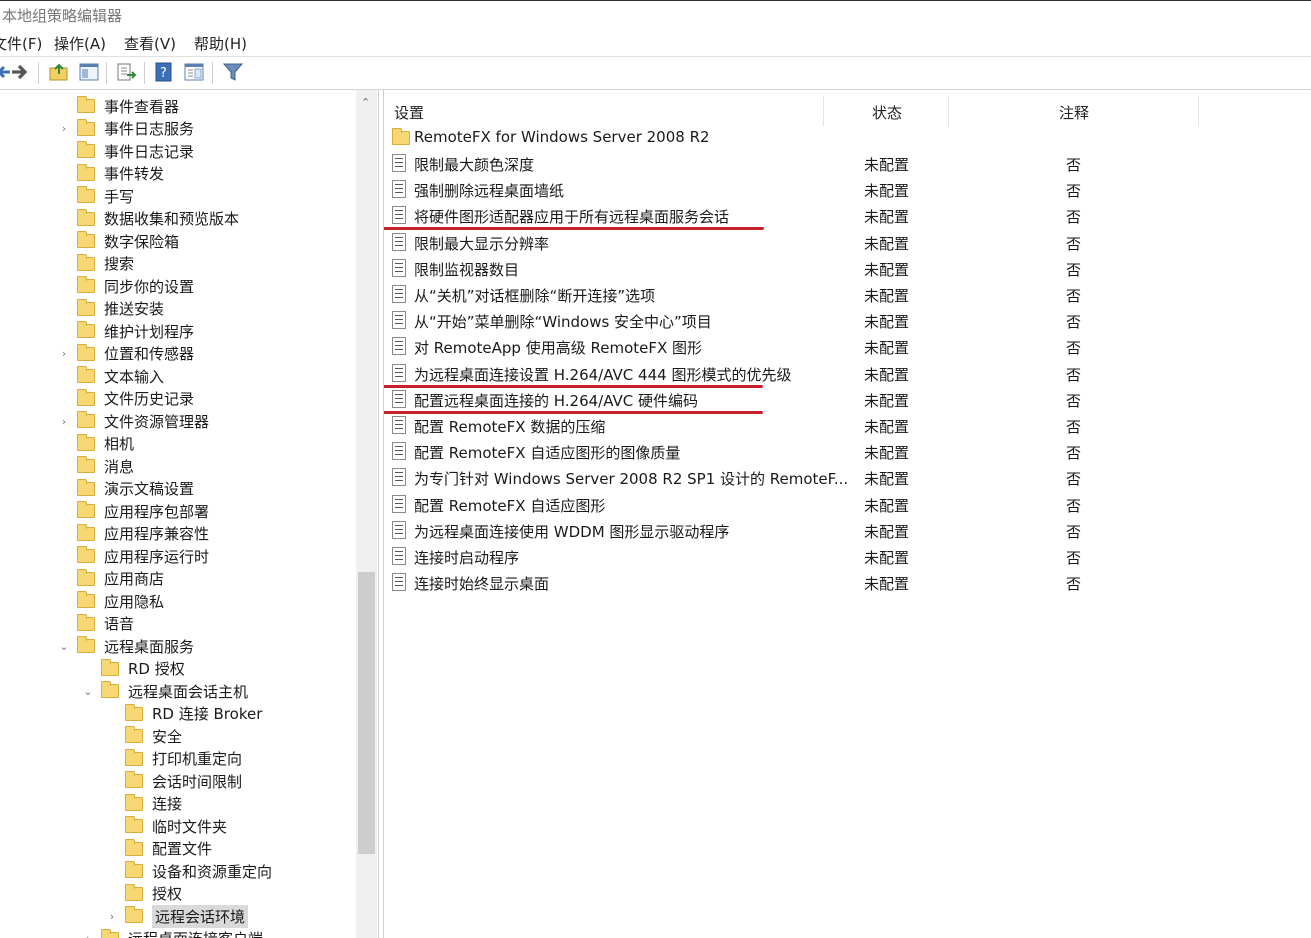 Image resolution: width=1311 pixels, height=938 pixels. What do you see at coordinates (158, 849) in the screenshot?
I see `tree-item: 配置文件` at bounding box center [158, 849].